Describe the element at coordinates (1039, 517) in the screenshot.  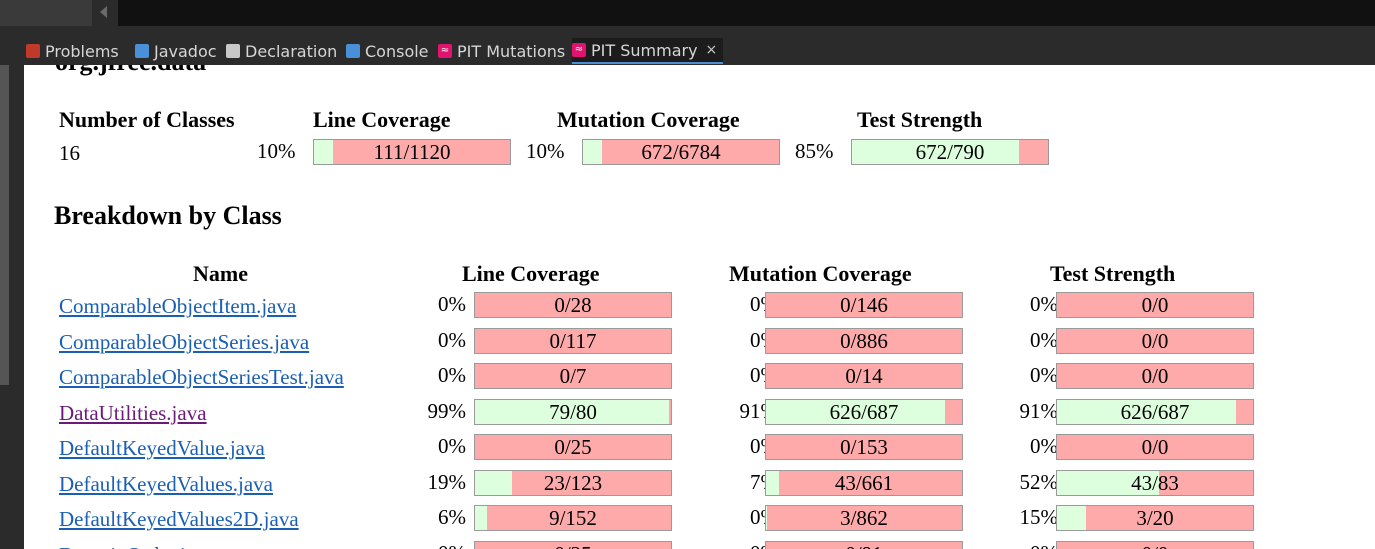
I see `strength-pct: 15%` at that location.